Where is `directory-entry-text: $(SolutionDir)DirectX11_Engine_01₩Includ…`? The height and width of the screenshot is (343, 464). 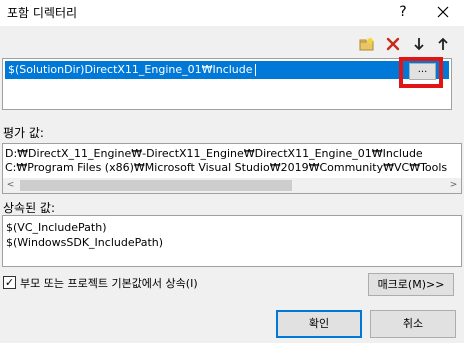
directory-entry-text: $(SolutionDir)DirectX11_Engine_01₩Includ… is located at coordinates (130, 69).